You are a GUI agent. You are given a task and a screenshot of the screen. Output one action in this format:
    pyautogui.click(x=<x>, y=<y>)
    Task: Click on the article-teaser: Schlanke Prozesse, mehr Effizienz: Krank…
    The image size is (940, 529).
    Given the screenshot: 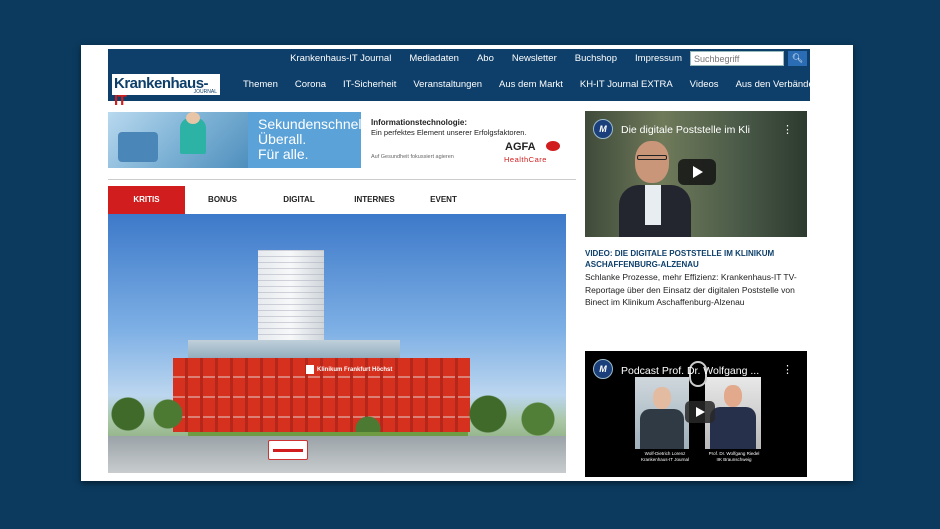 What is the action you would take?
    pyautogui.click(x=691, y=289)
    